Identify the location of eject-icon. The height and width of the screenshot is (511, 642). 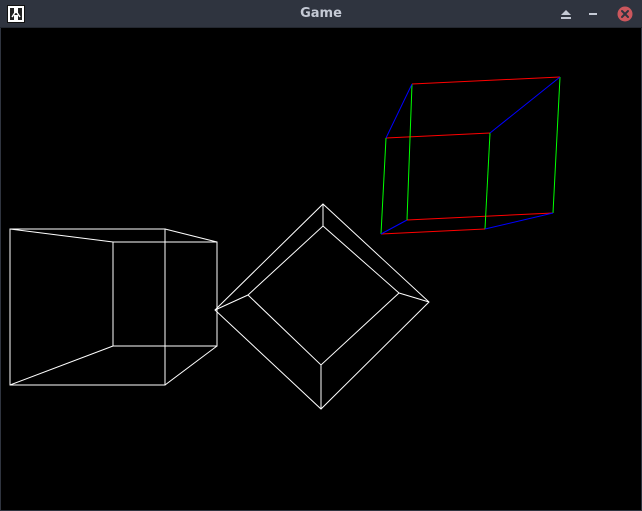
(566, 14).